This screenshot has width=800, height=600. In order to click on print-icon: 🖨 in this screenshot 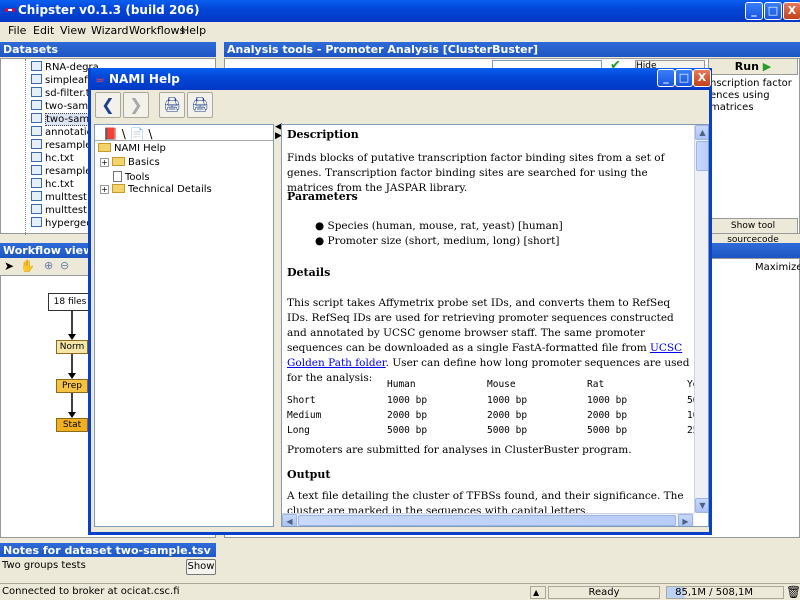, I will do `click(172, 105)`.